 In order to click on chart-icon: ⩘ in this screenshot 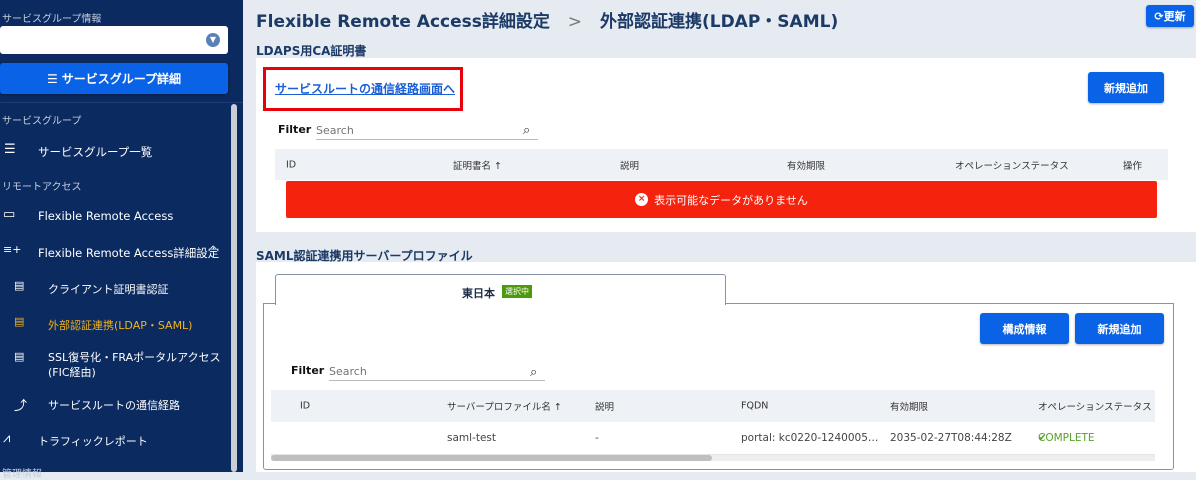, I will do `click(7, 438)`.